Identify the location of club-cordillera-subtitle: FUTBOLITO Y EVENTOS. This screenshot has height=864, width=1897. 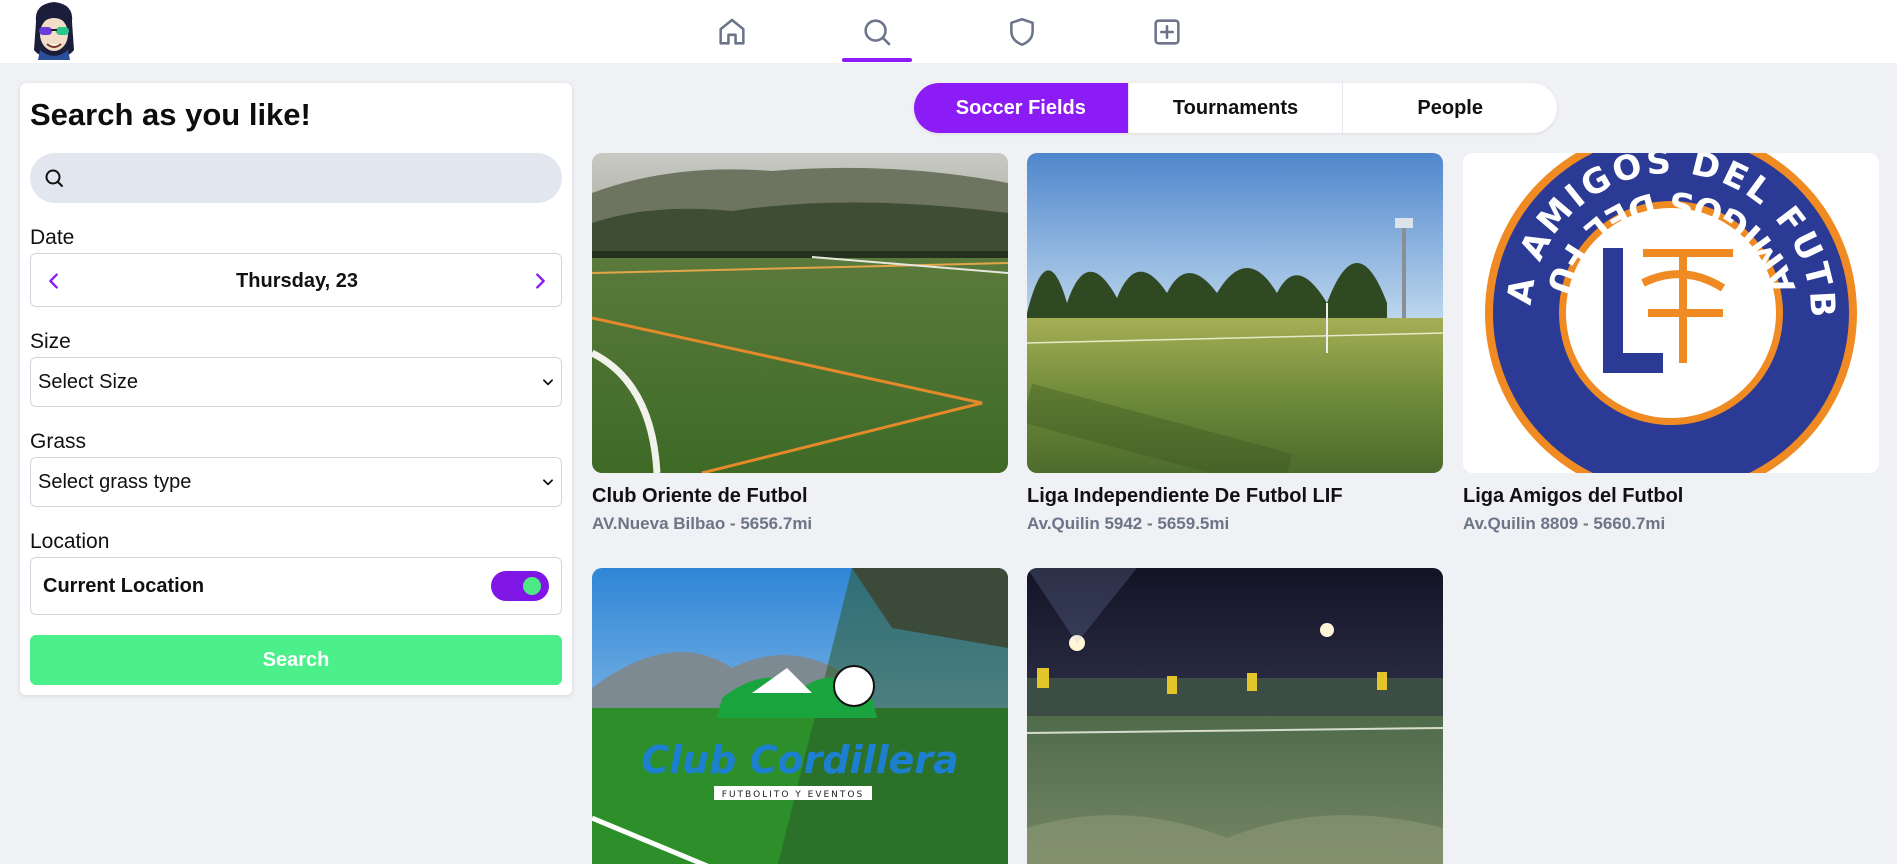
(793, 795).